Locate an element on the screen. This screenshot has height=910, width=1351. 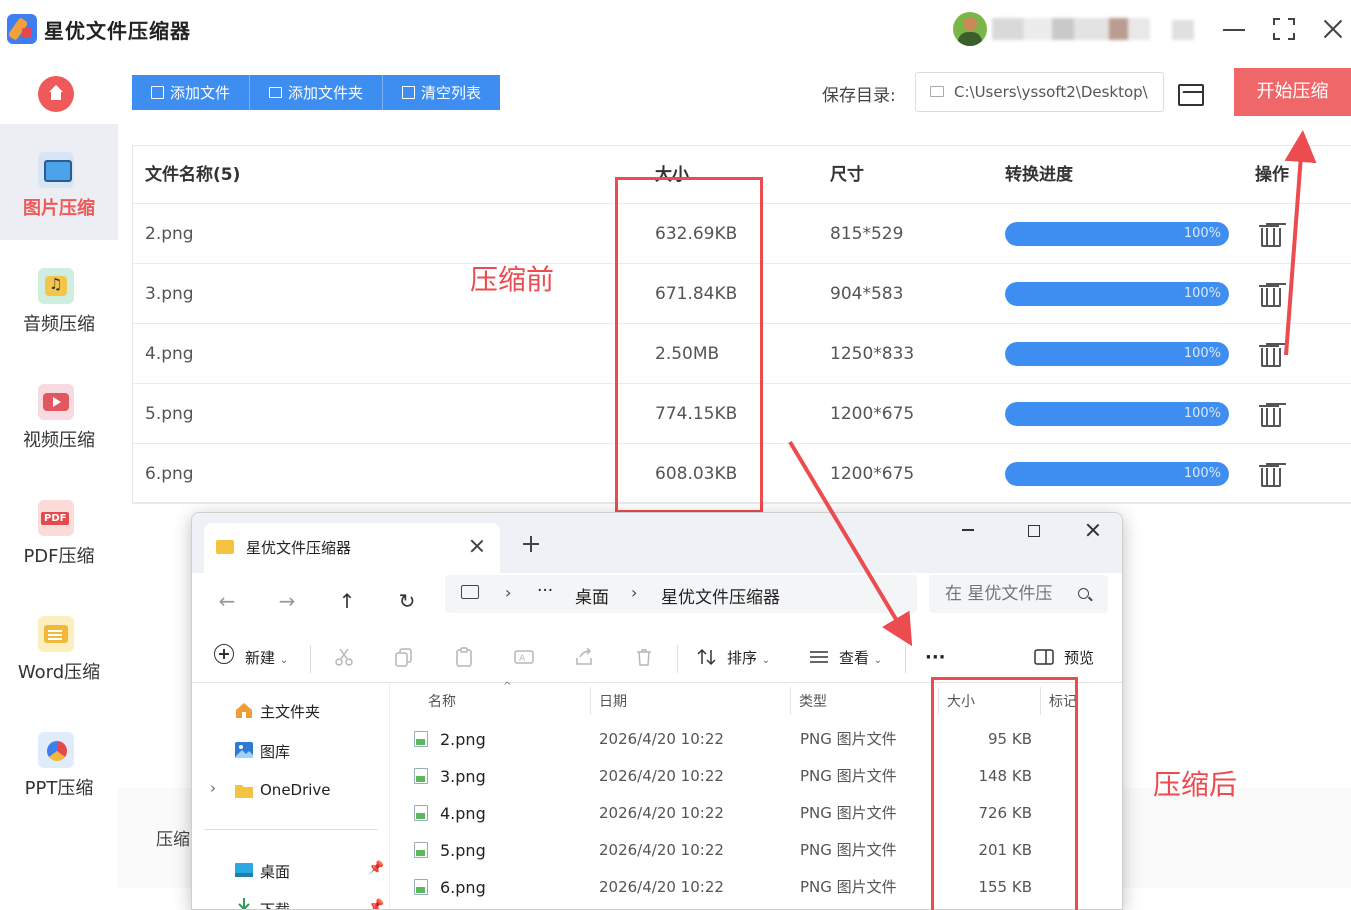
refresh-icon: ↻ is located at coordinates (407, 601).